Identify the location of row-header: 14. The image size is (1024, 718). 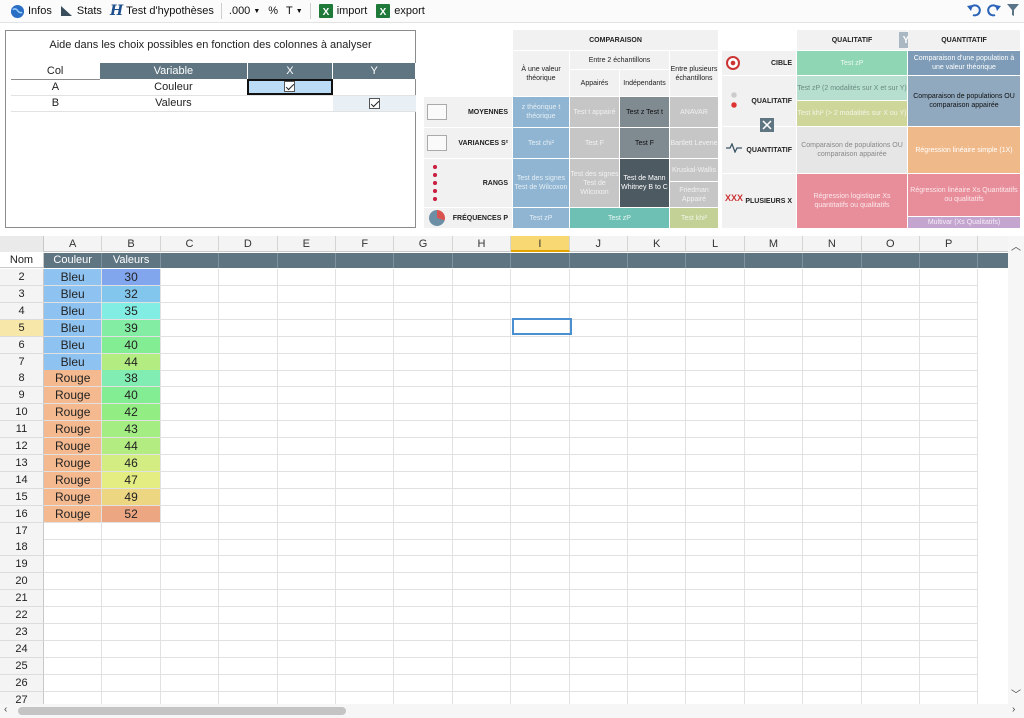
(22, 480).